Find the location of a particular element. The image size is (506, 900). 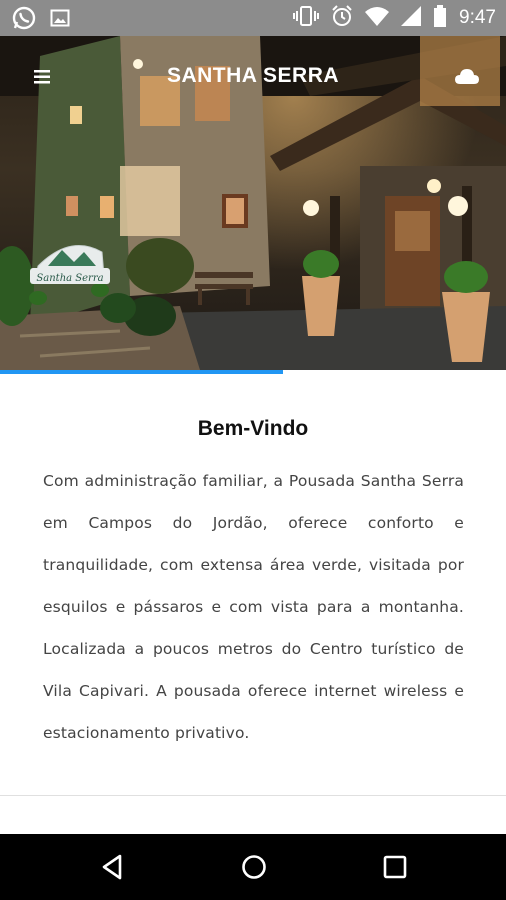

home-icon is located at coordinates (254, 867).